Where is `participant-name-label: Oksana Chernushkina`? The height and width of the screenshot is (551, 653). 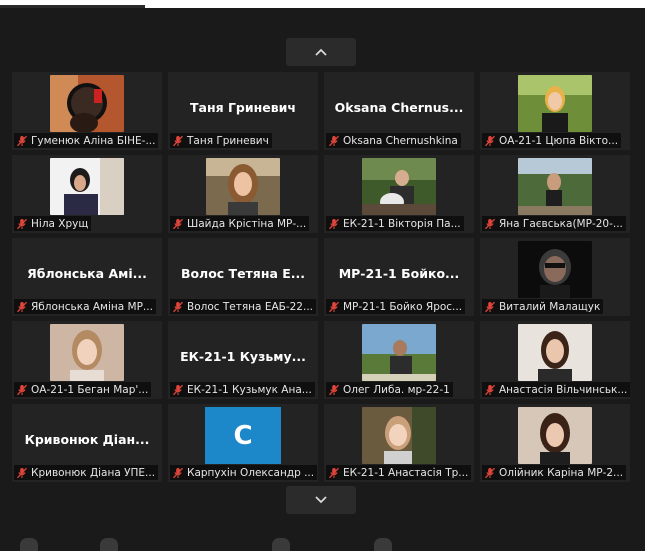
participant-name-label: Oksana Chernushkina is located at coordinates (400, 140).